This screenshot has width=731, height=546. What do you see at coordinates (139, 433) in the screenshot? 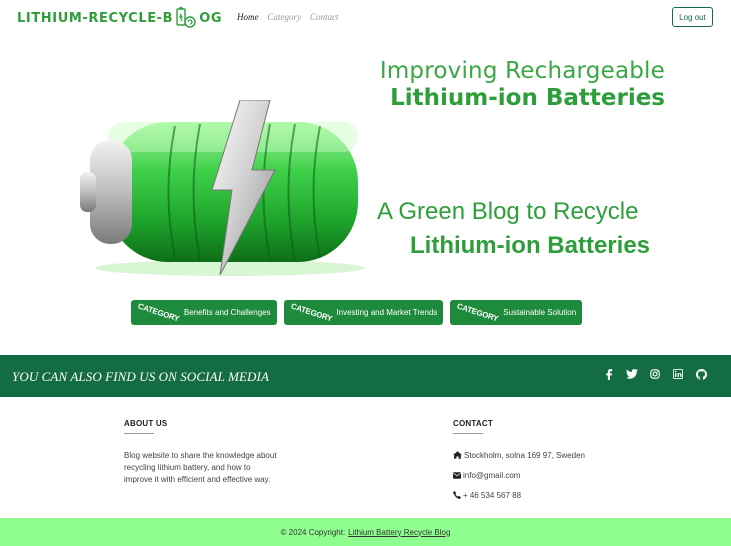
I see `about-divider` at bounding box center [139, 433].